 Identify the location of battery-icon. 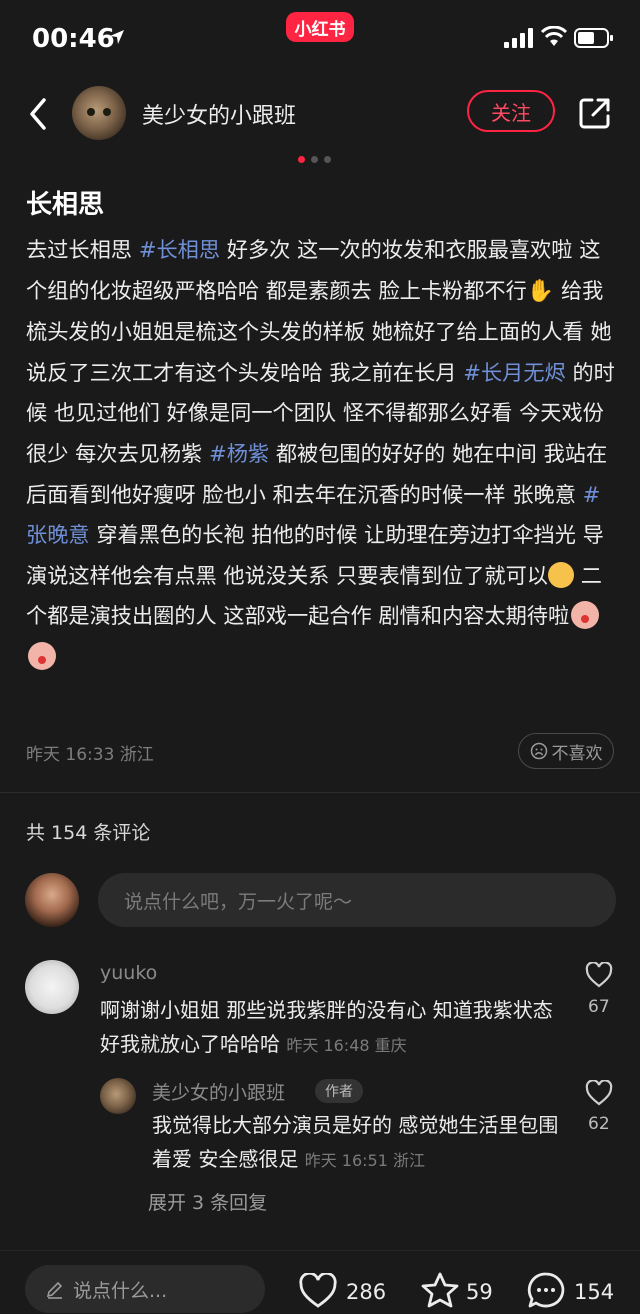
(593, 38).